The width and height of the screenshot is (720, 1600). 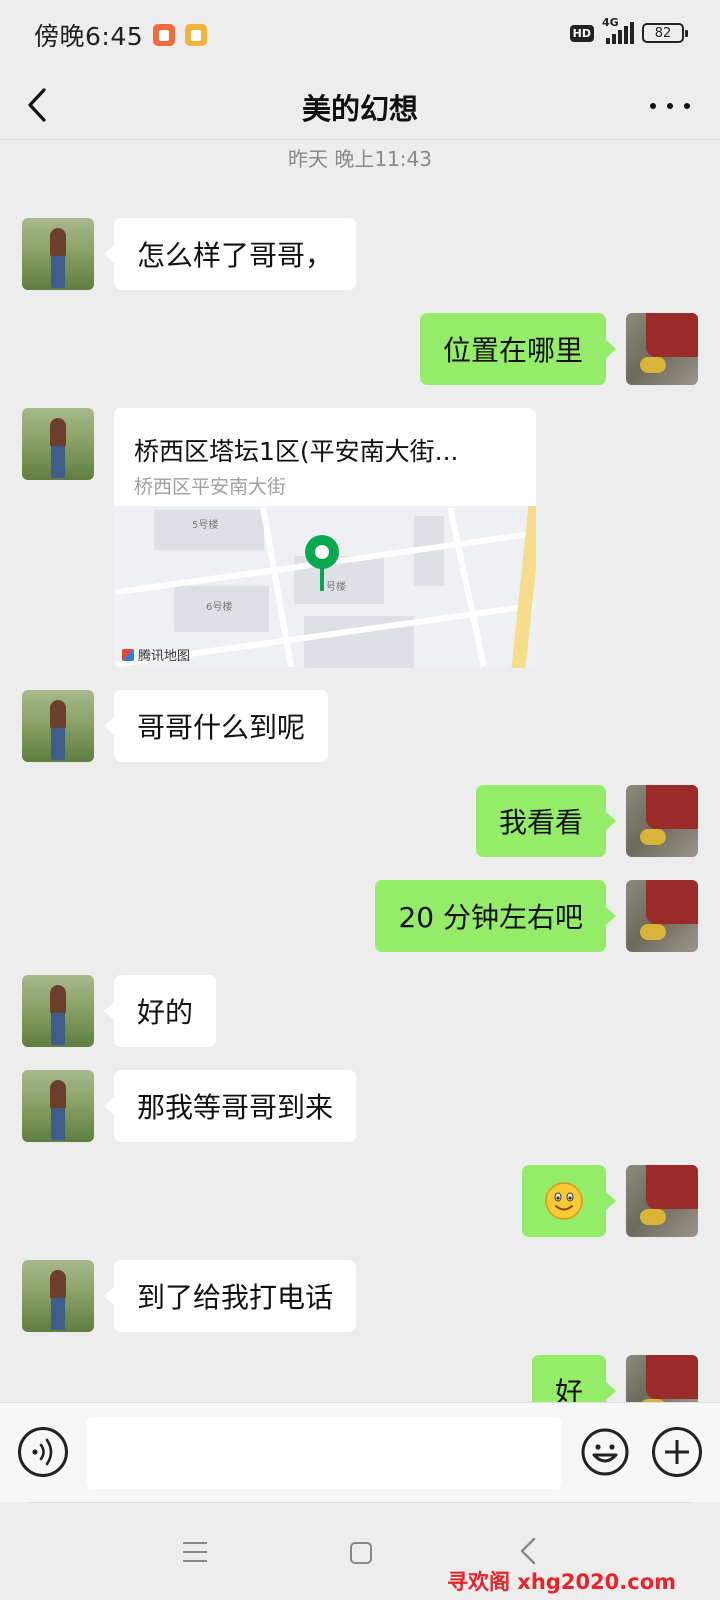 What do you see at coordinates (610, 22) in the screenshot?
I see `network-type: 4G` at bounding box center [610, 22].